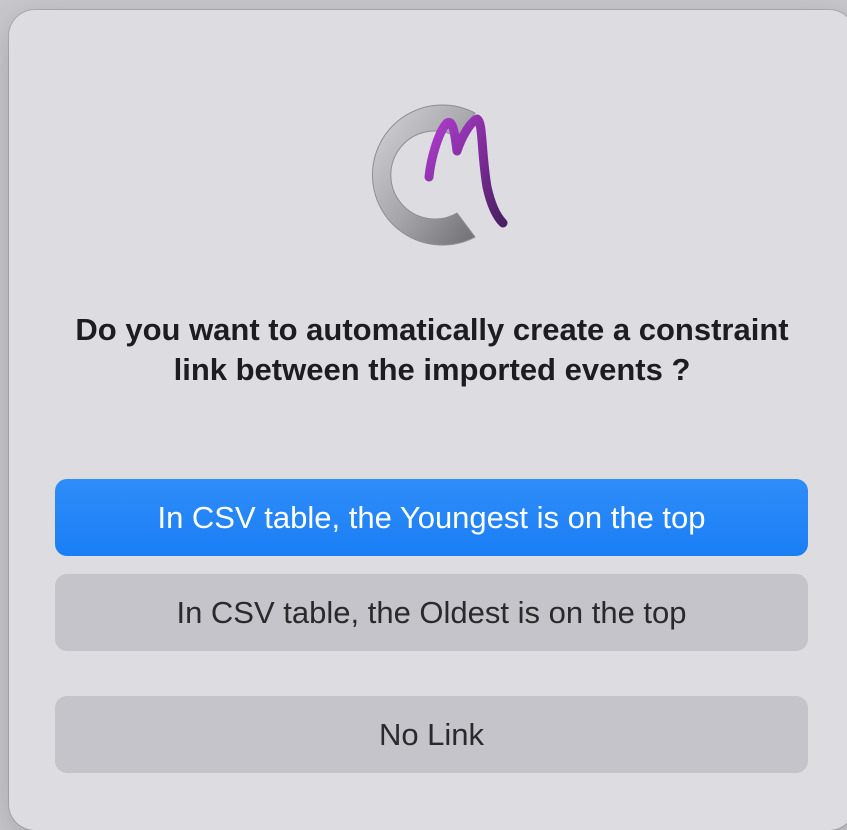 This screenshot has width=847, height=830. What do you see at coordinates (437, 175) in the screenshot?
I see `app-logo-icon` at bounding box center [437, 175].